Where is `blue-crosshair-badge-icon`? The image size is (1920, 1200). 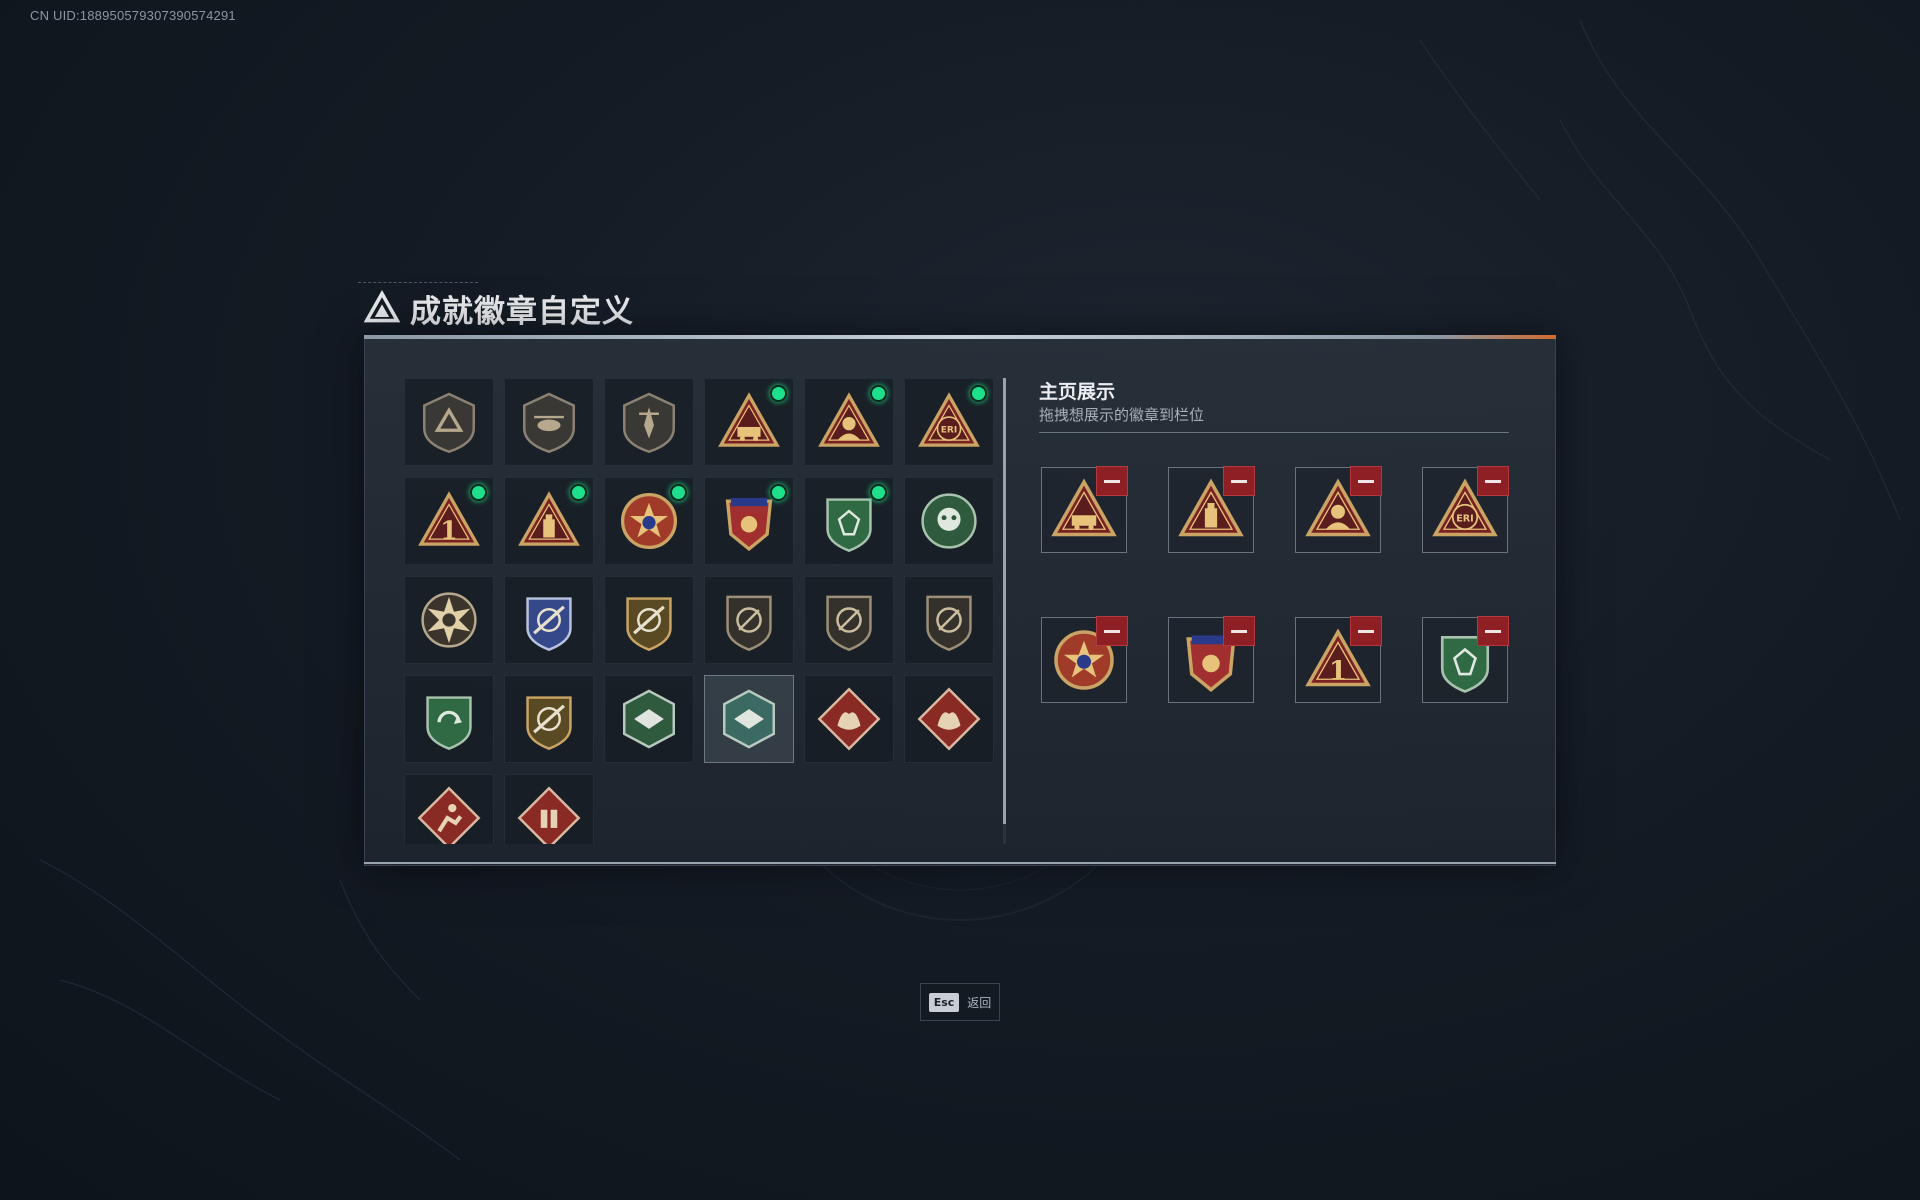
blue-crosshair-badge-icon is located at coordinates (549, 624).